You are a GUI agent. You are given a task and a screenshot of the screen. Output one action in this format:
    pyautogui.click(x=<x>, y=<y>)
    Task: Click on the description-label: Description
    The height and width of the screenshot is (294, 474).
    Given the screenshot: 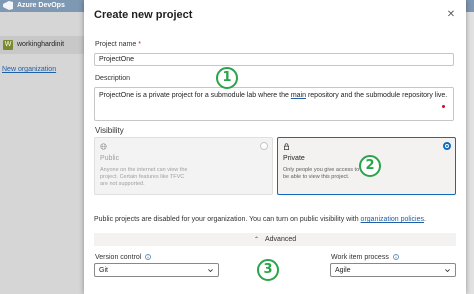 What is the action you would take?
    pyautogui.click(x=113, y=78)
    